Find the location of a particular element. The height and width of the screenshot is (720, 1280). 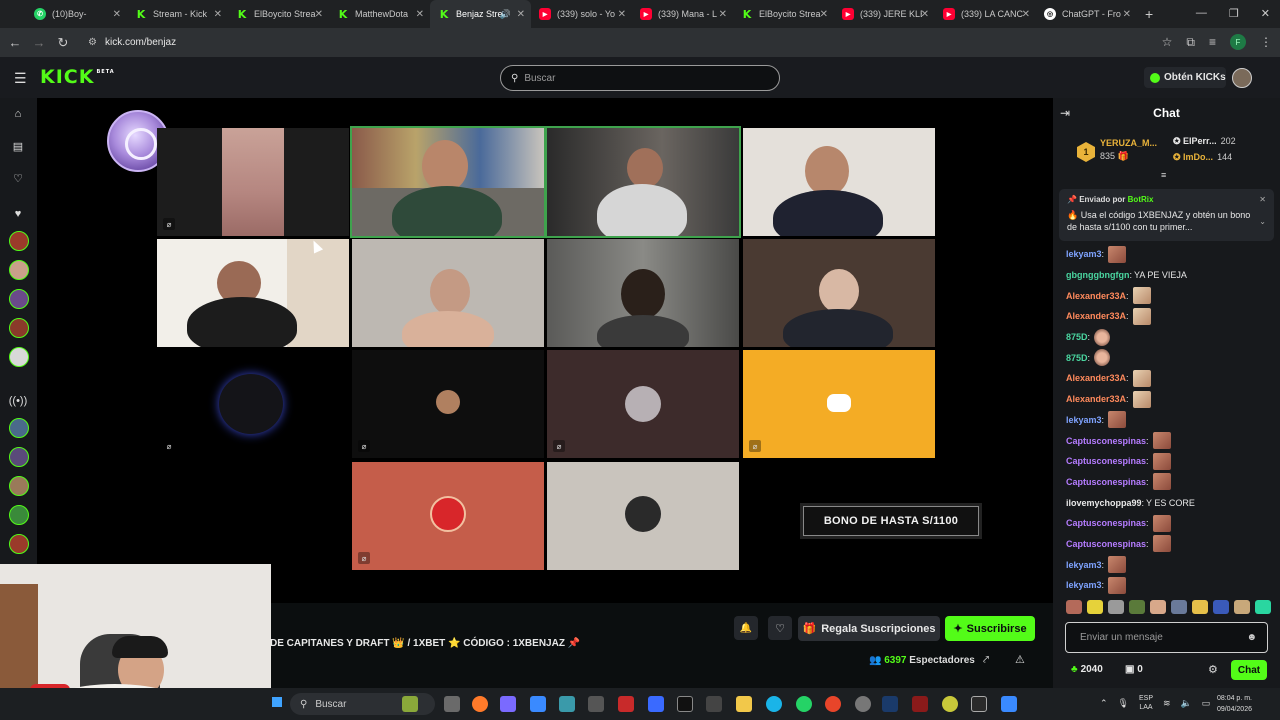

browser-tab: ◎ ChatGPT - Fro ✕ is located at coordinates (1086, 14).